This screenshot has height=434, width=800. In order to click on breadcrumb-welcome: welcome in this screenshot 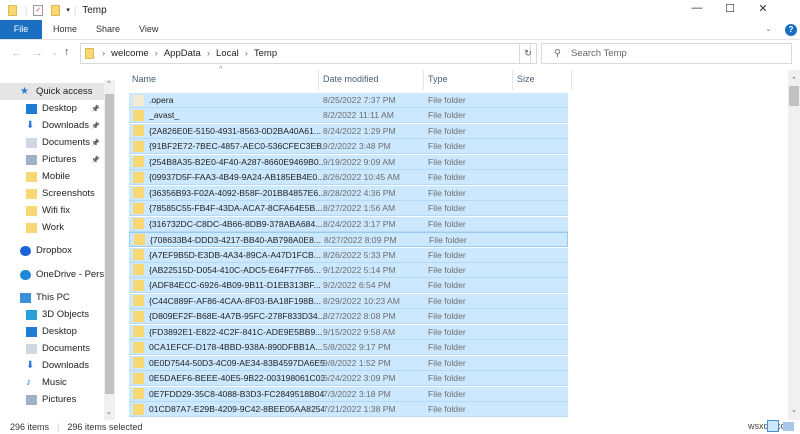, I will do `click(130, 53)`.